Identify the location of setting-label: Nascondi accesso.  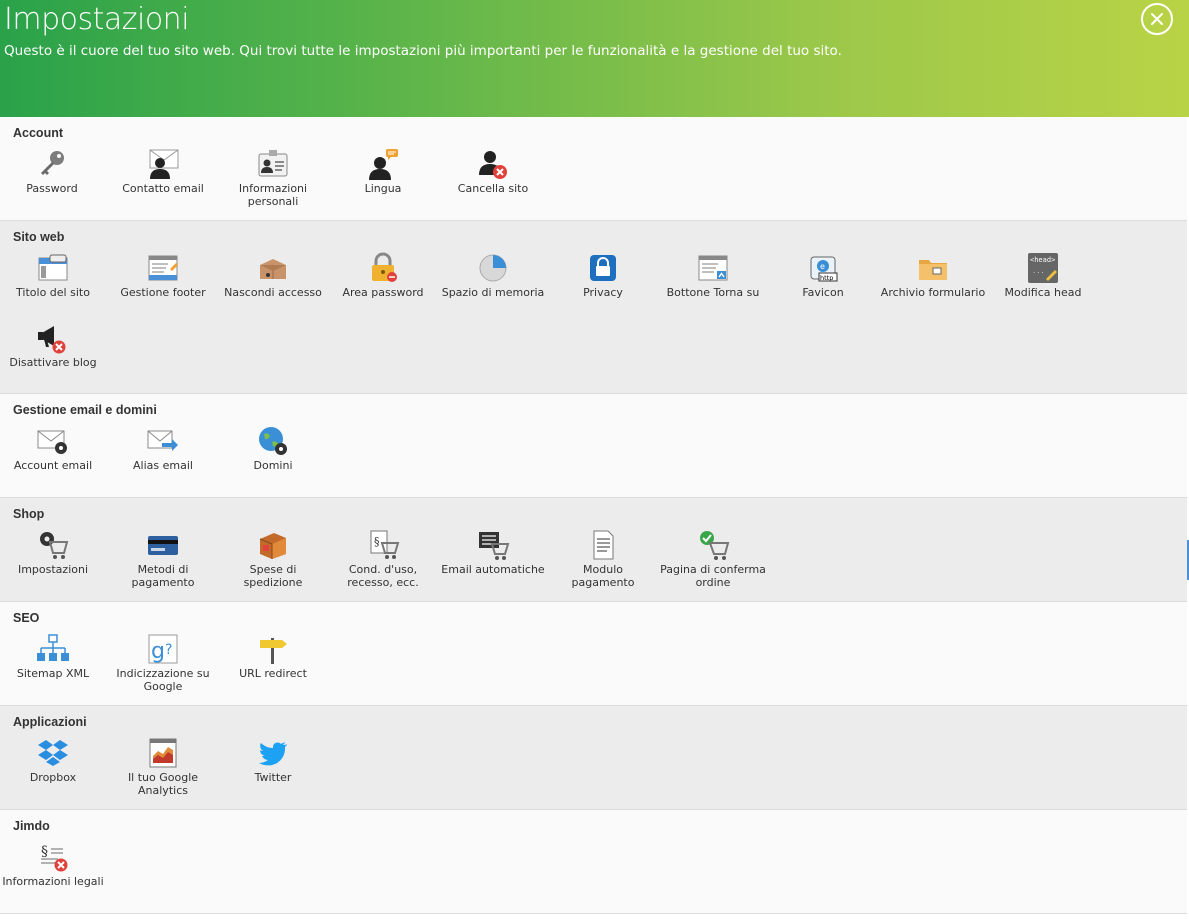
(273, 292).